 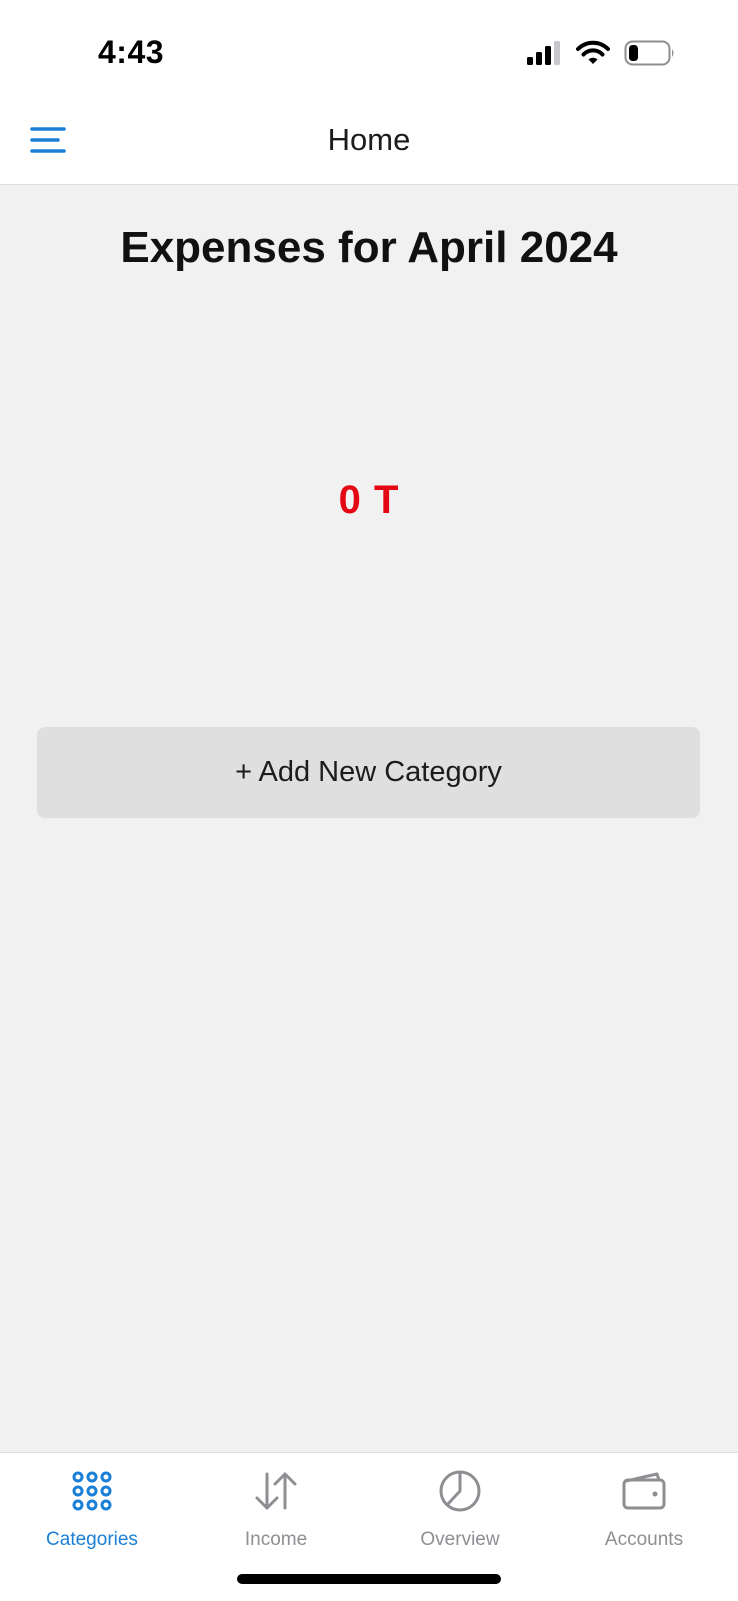 I want to click on page-title: Home, so click(x=369, y=139).